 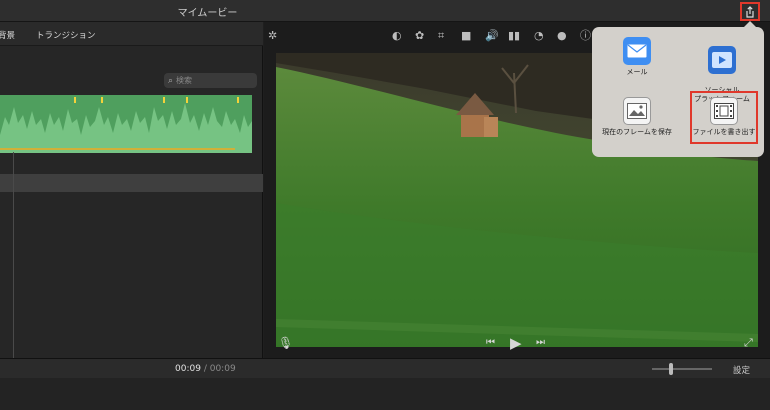 I want to click on settings-button: 設定, so click(x=741, y=370).